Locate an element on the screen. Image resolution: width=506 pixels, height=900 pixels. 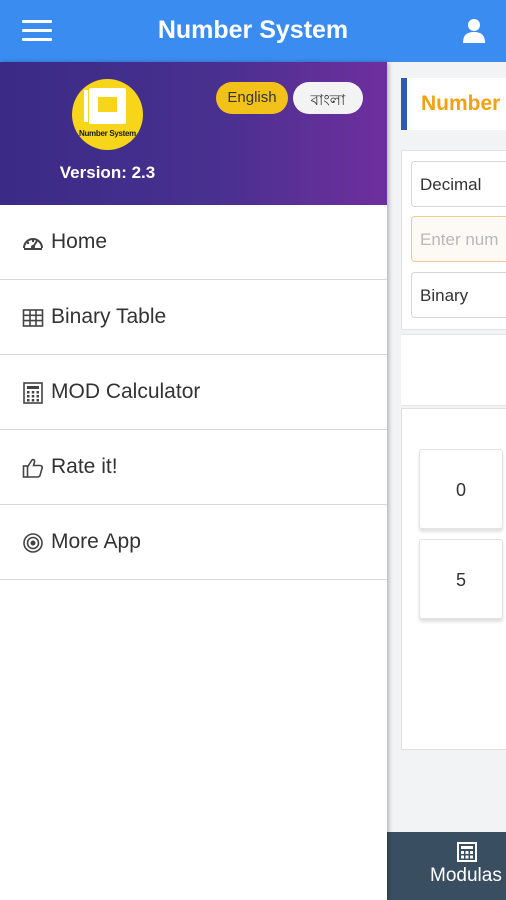
app-logo: Number System is located at coordinates (107, 114).